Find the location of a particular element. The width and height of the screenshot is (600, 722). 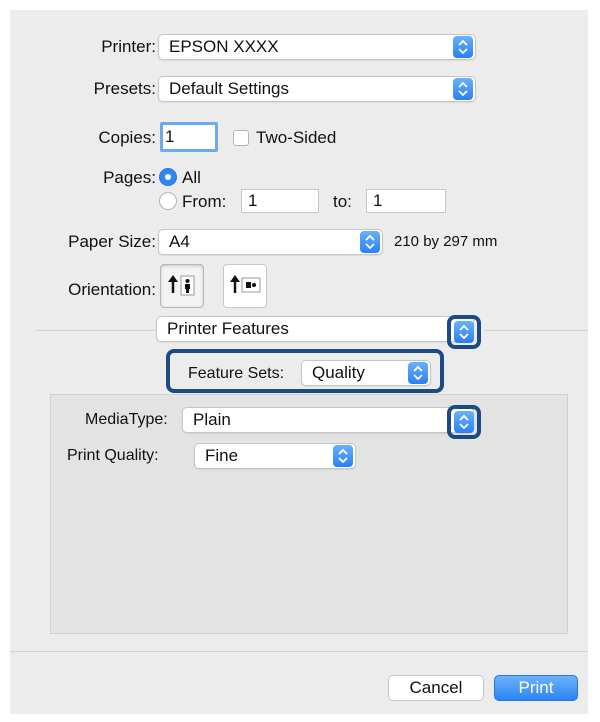

pages-label: Pages: is located at coordinates (129, 177).